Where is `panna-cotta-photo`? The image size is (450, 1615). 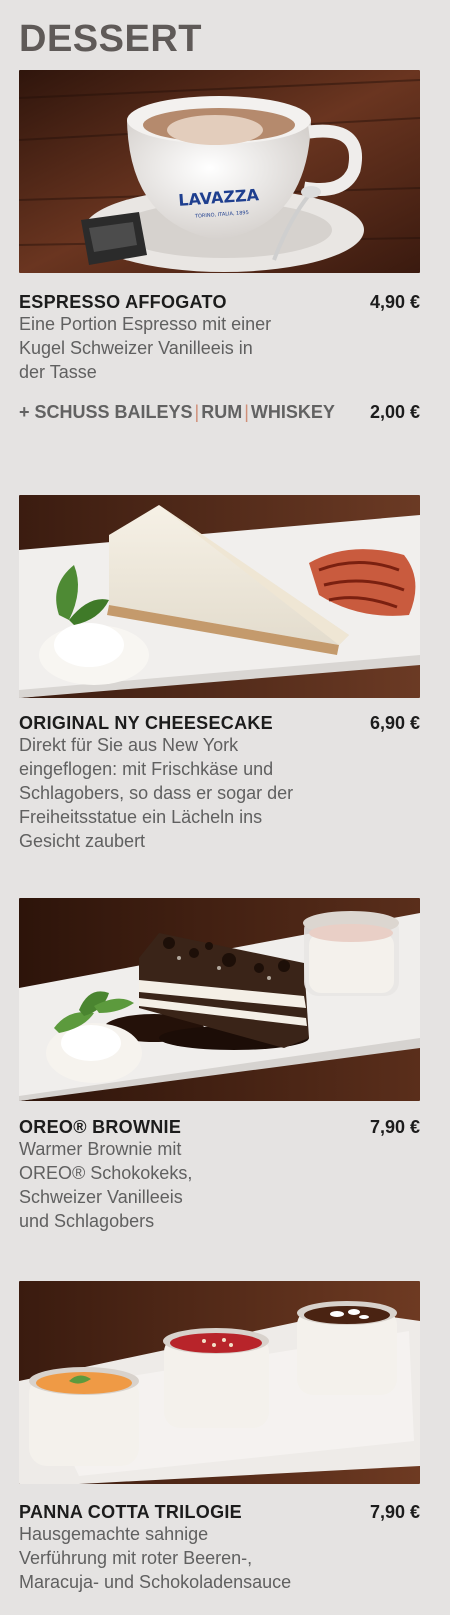 panna-cotta-photo is located at coordinates (219, 1382).